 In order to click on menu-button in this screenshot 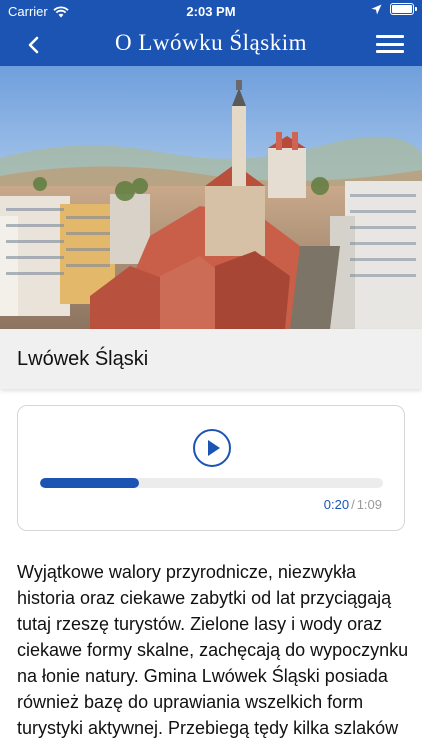, I will do `click(390, 44)`.